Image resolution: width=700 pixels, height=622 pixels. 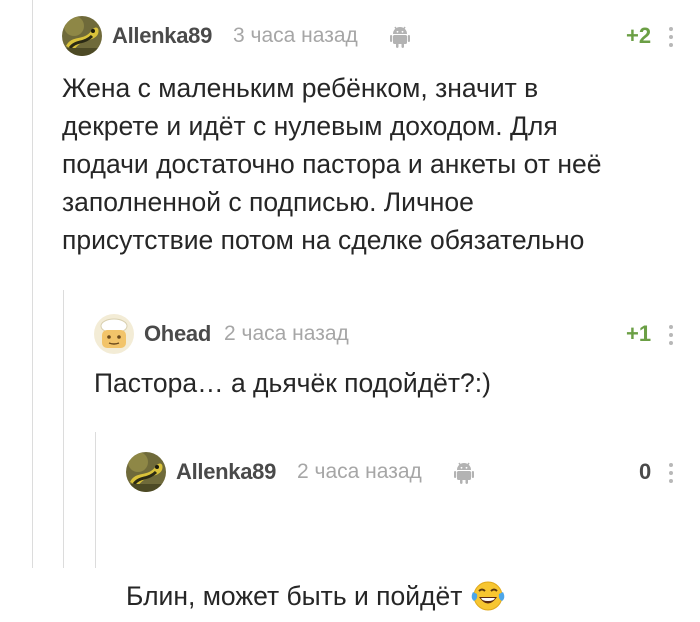 I want to click on comment-header: Allenka89 2 часа назад 0, so click(x=413, y=472).